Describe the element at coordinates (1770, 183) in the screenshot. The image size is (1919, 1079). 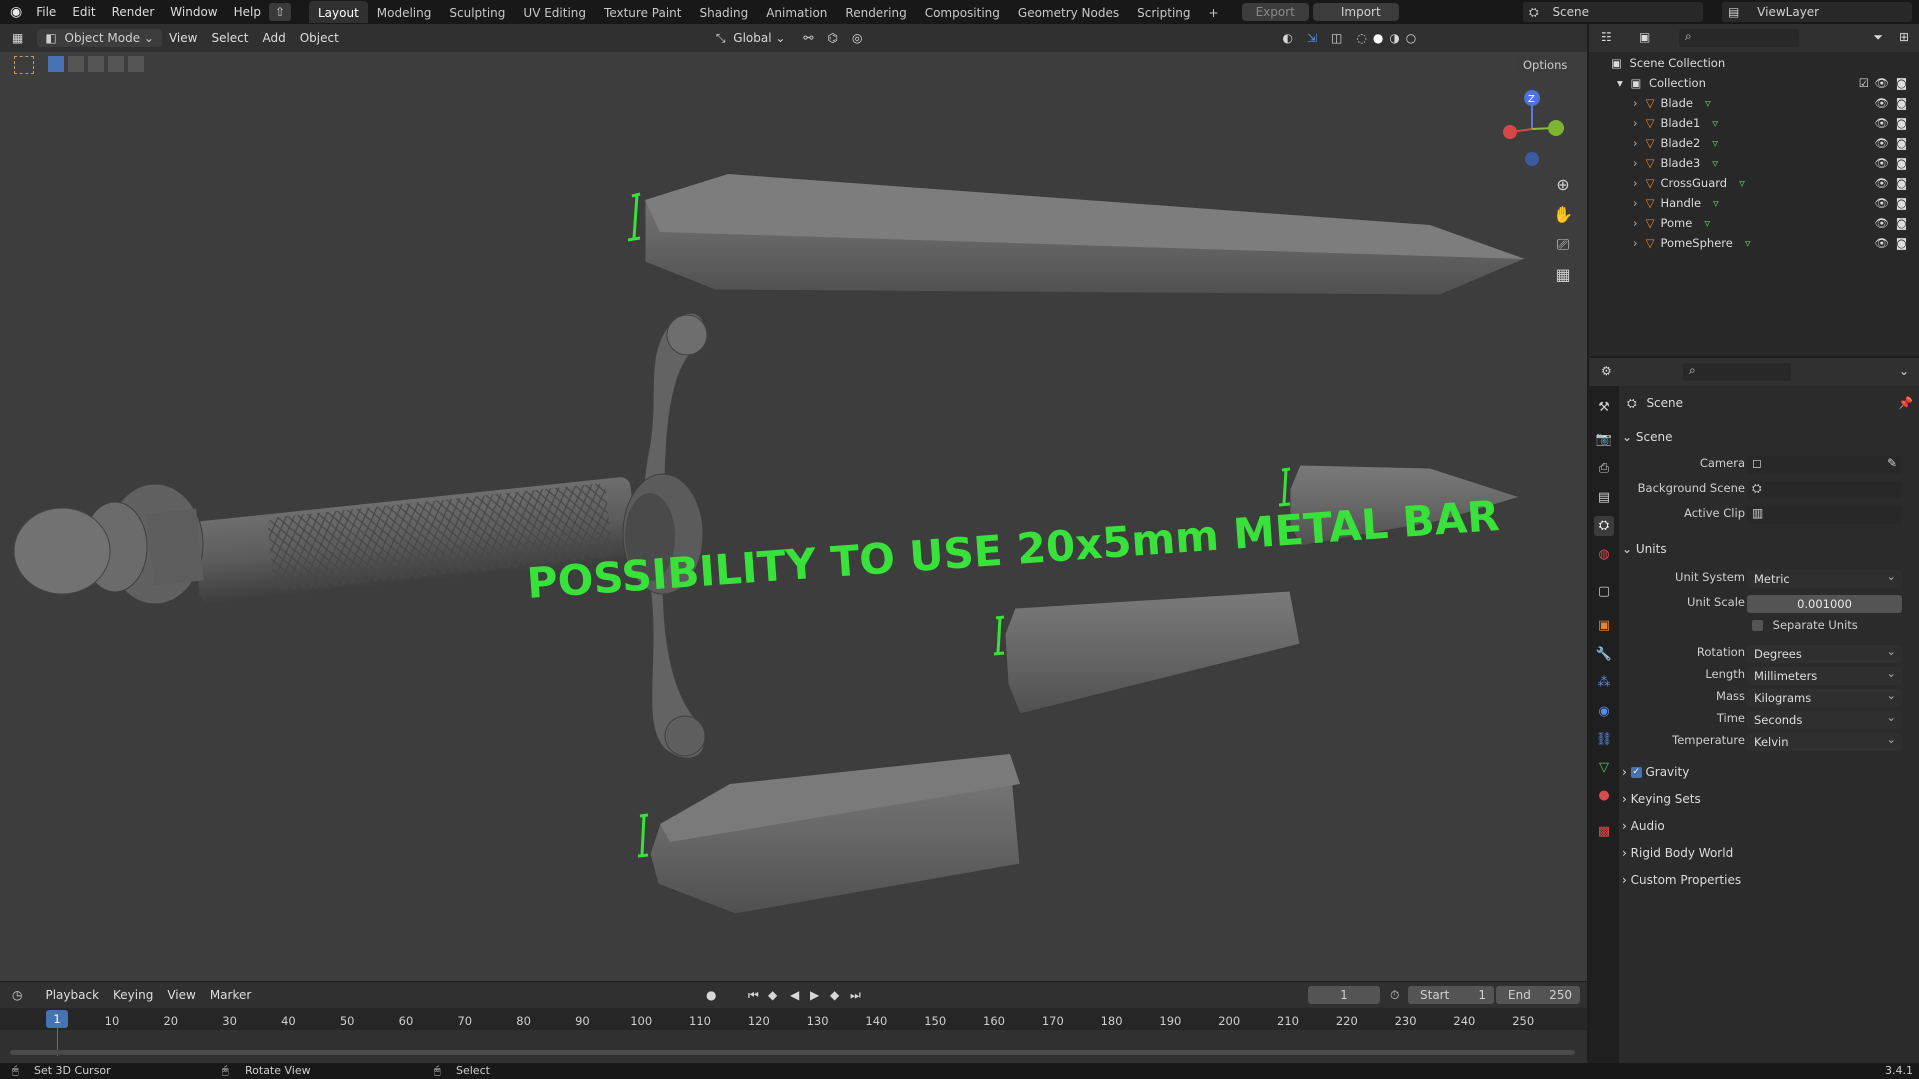
I see `outliner-object-row: › ▽ CrossGuard ▿ 👁 ◙` at that location.